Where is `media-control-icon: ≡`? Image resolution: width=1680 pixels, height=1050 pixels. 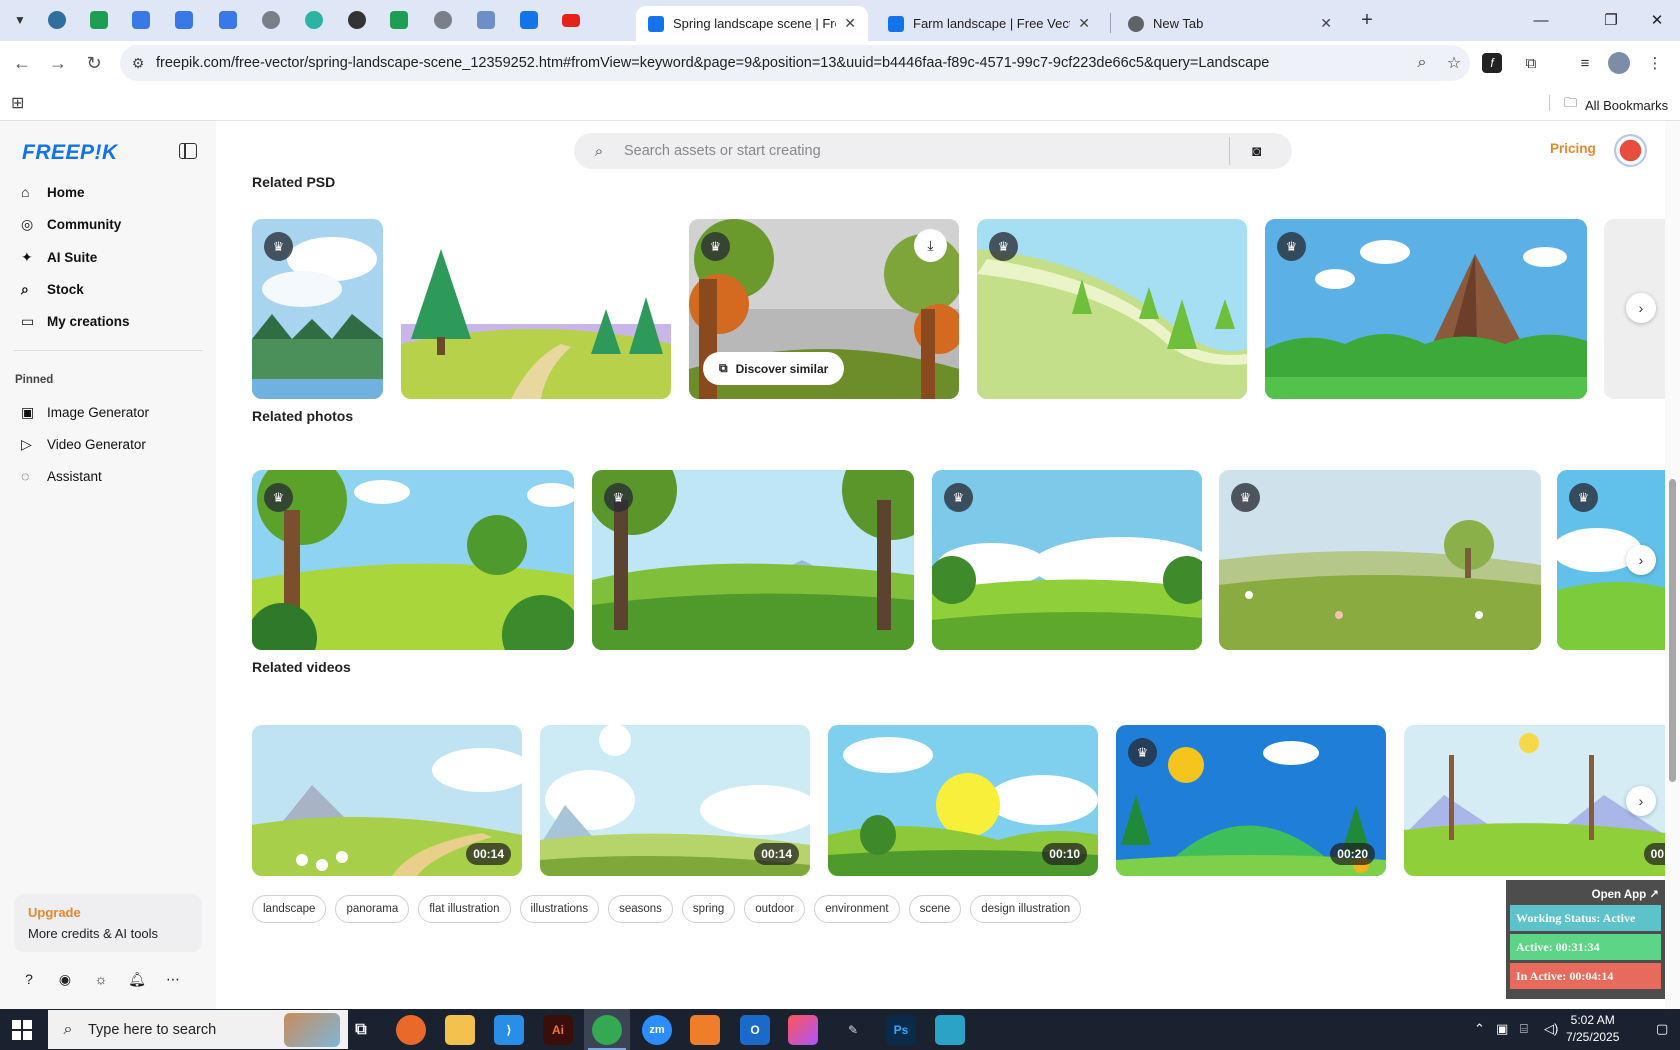 media-control-icon: ≡ is located at coordinates (1585, 63).